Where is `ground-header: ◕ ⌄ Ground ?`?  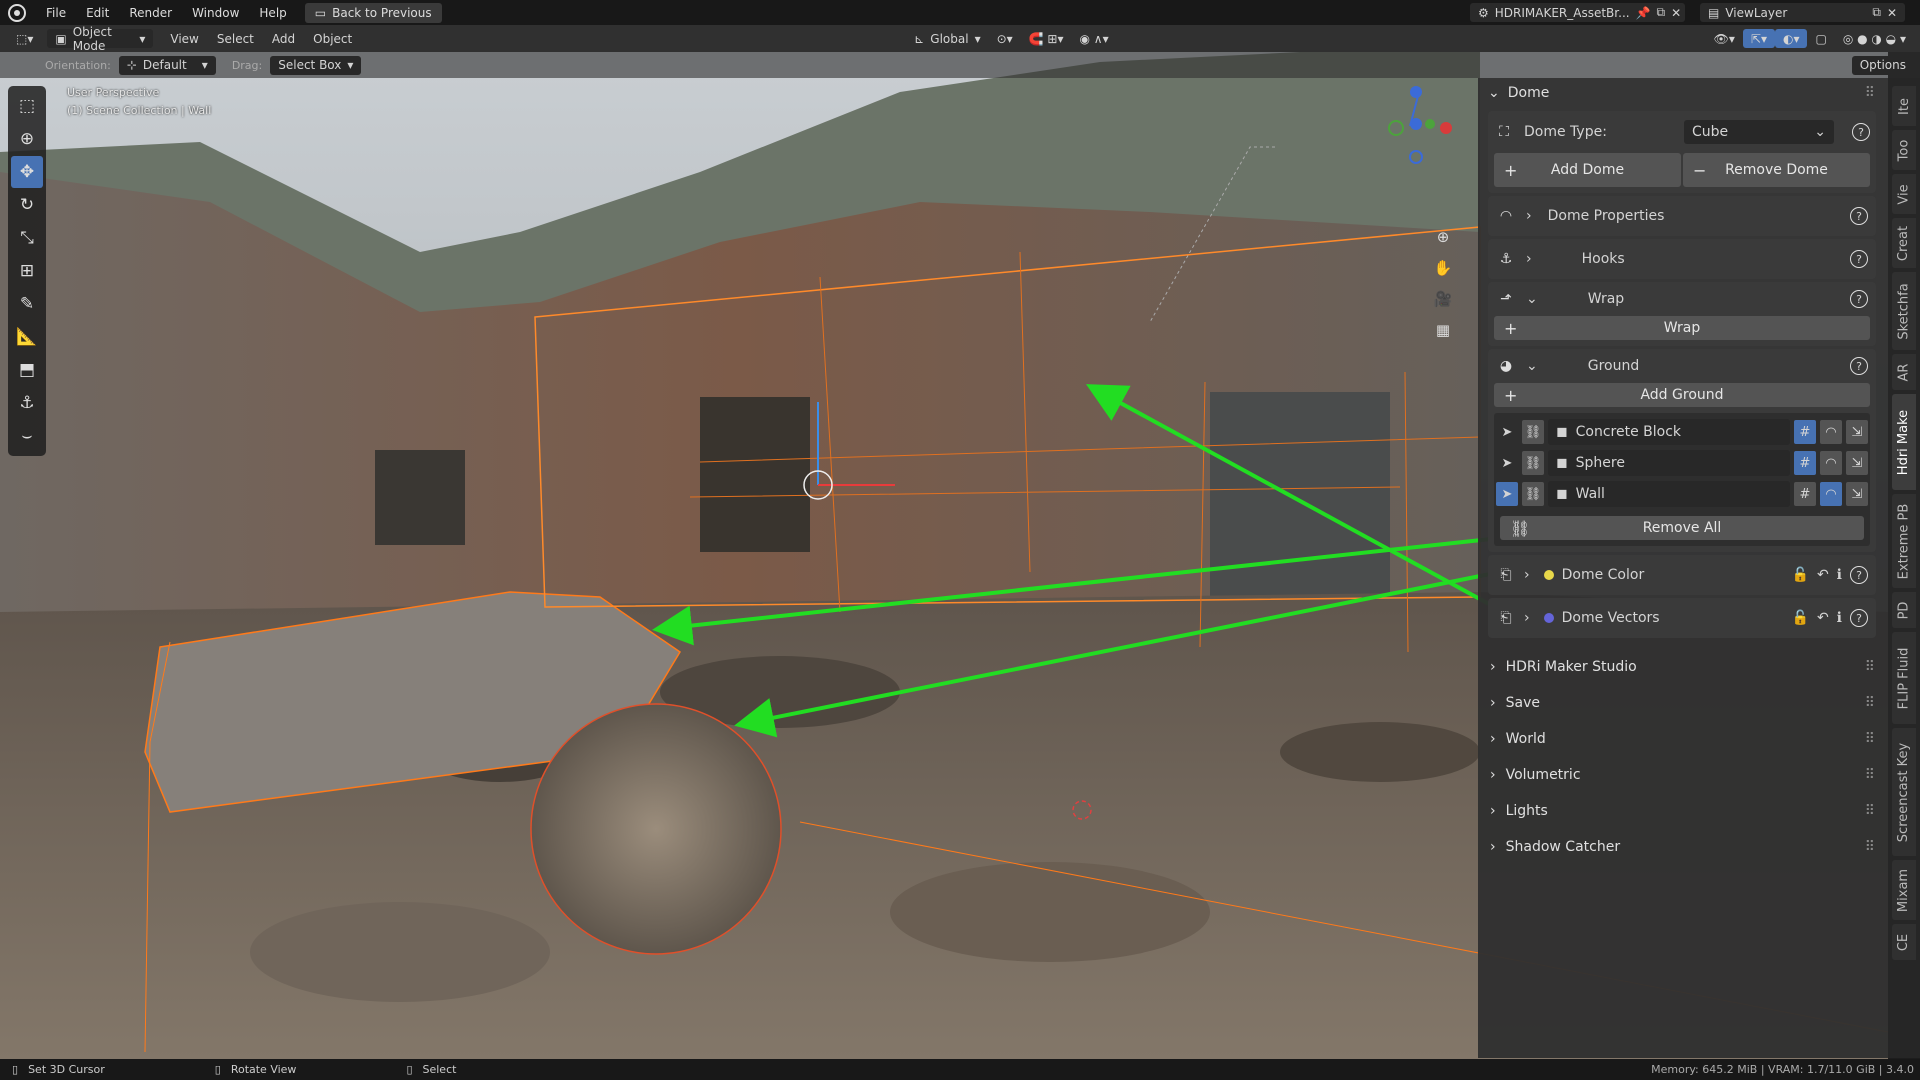 ground-header: ◕ ⌄ Ground ? is located at coordinates (1682, 366).